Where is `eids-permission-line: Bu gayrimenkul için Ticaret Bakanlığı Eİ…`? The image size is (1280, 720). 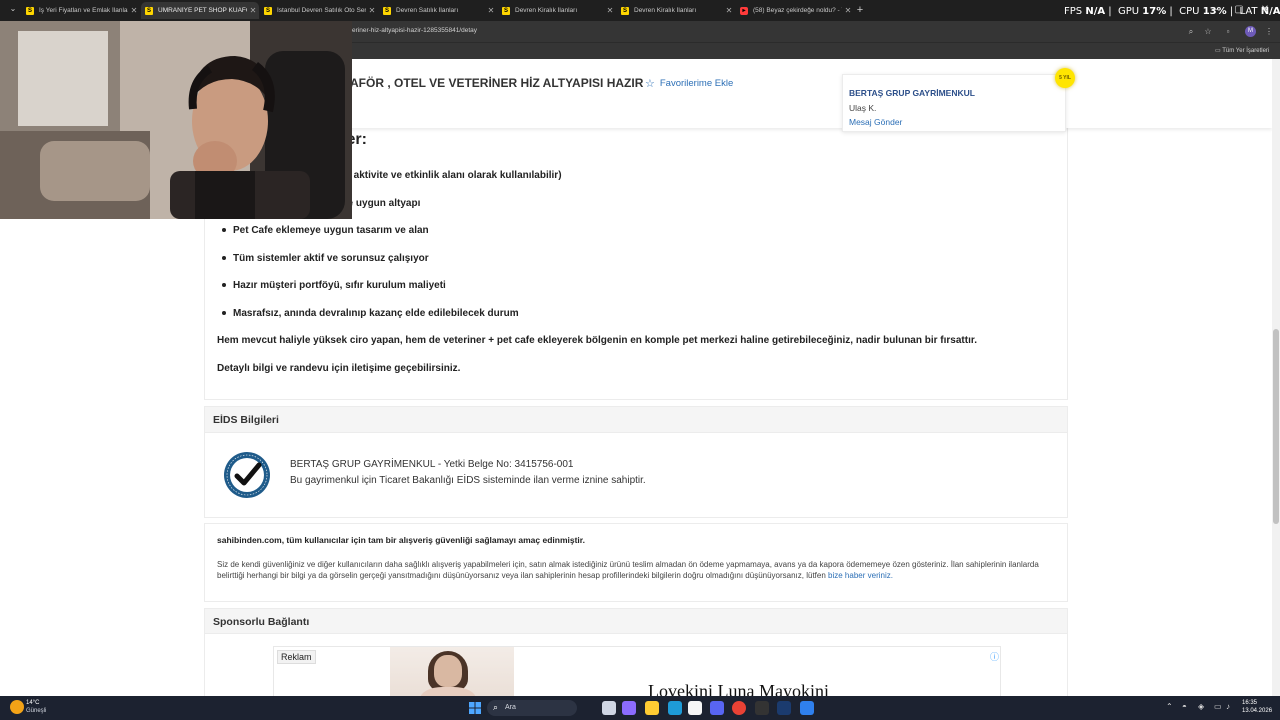 eids-permission-line: Bu gayrimenkul için Ticaret Bakanlığı Eİ… is located at coordinates (468, 480).